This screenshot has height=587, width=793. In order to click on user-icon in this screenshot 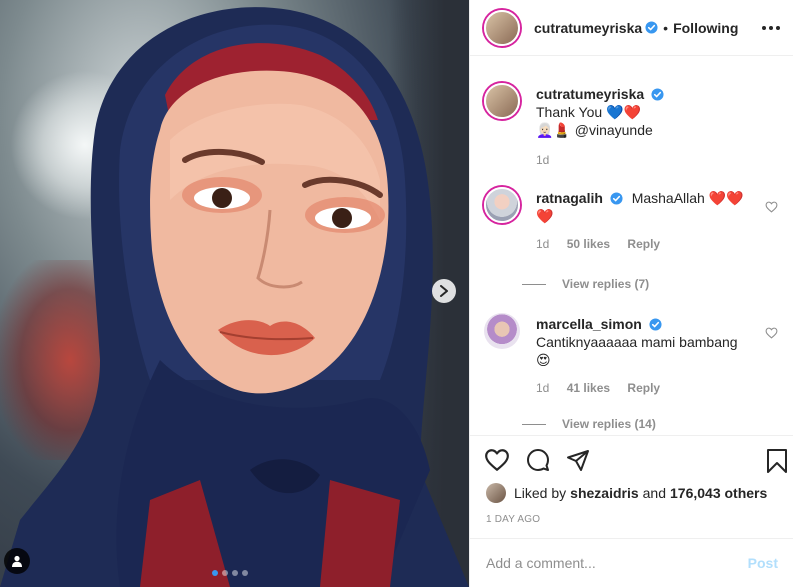, I will do `click(17, 561)`.